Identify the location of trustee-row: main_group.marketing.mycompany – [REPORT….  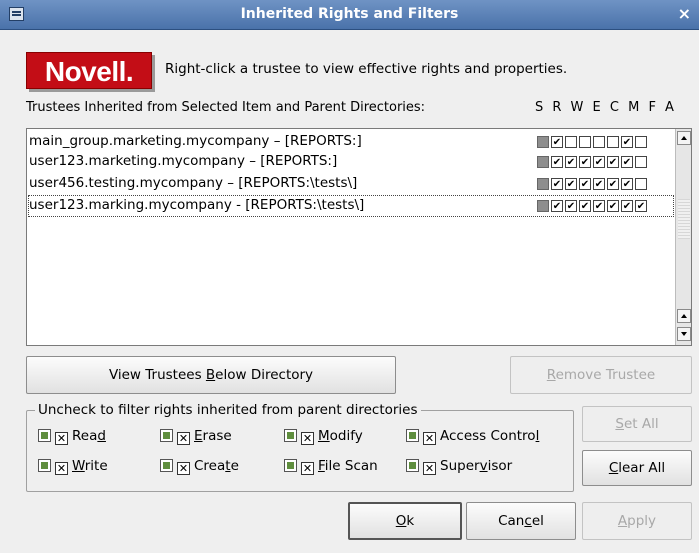
(351, 142).